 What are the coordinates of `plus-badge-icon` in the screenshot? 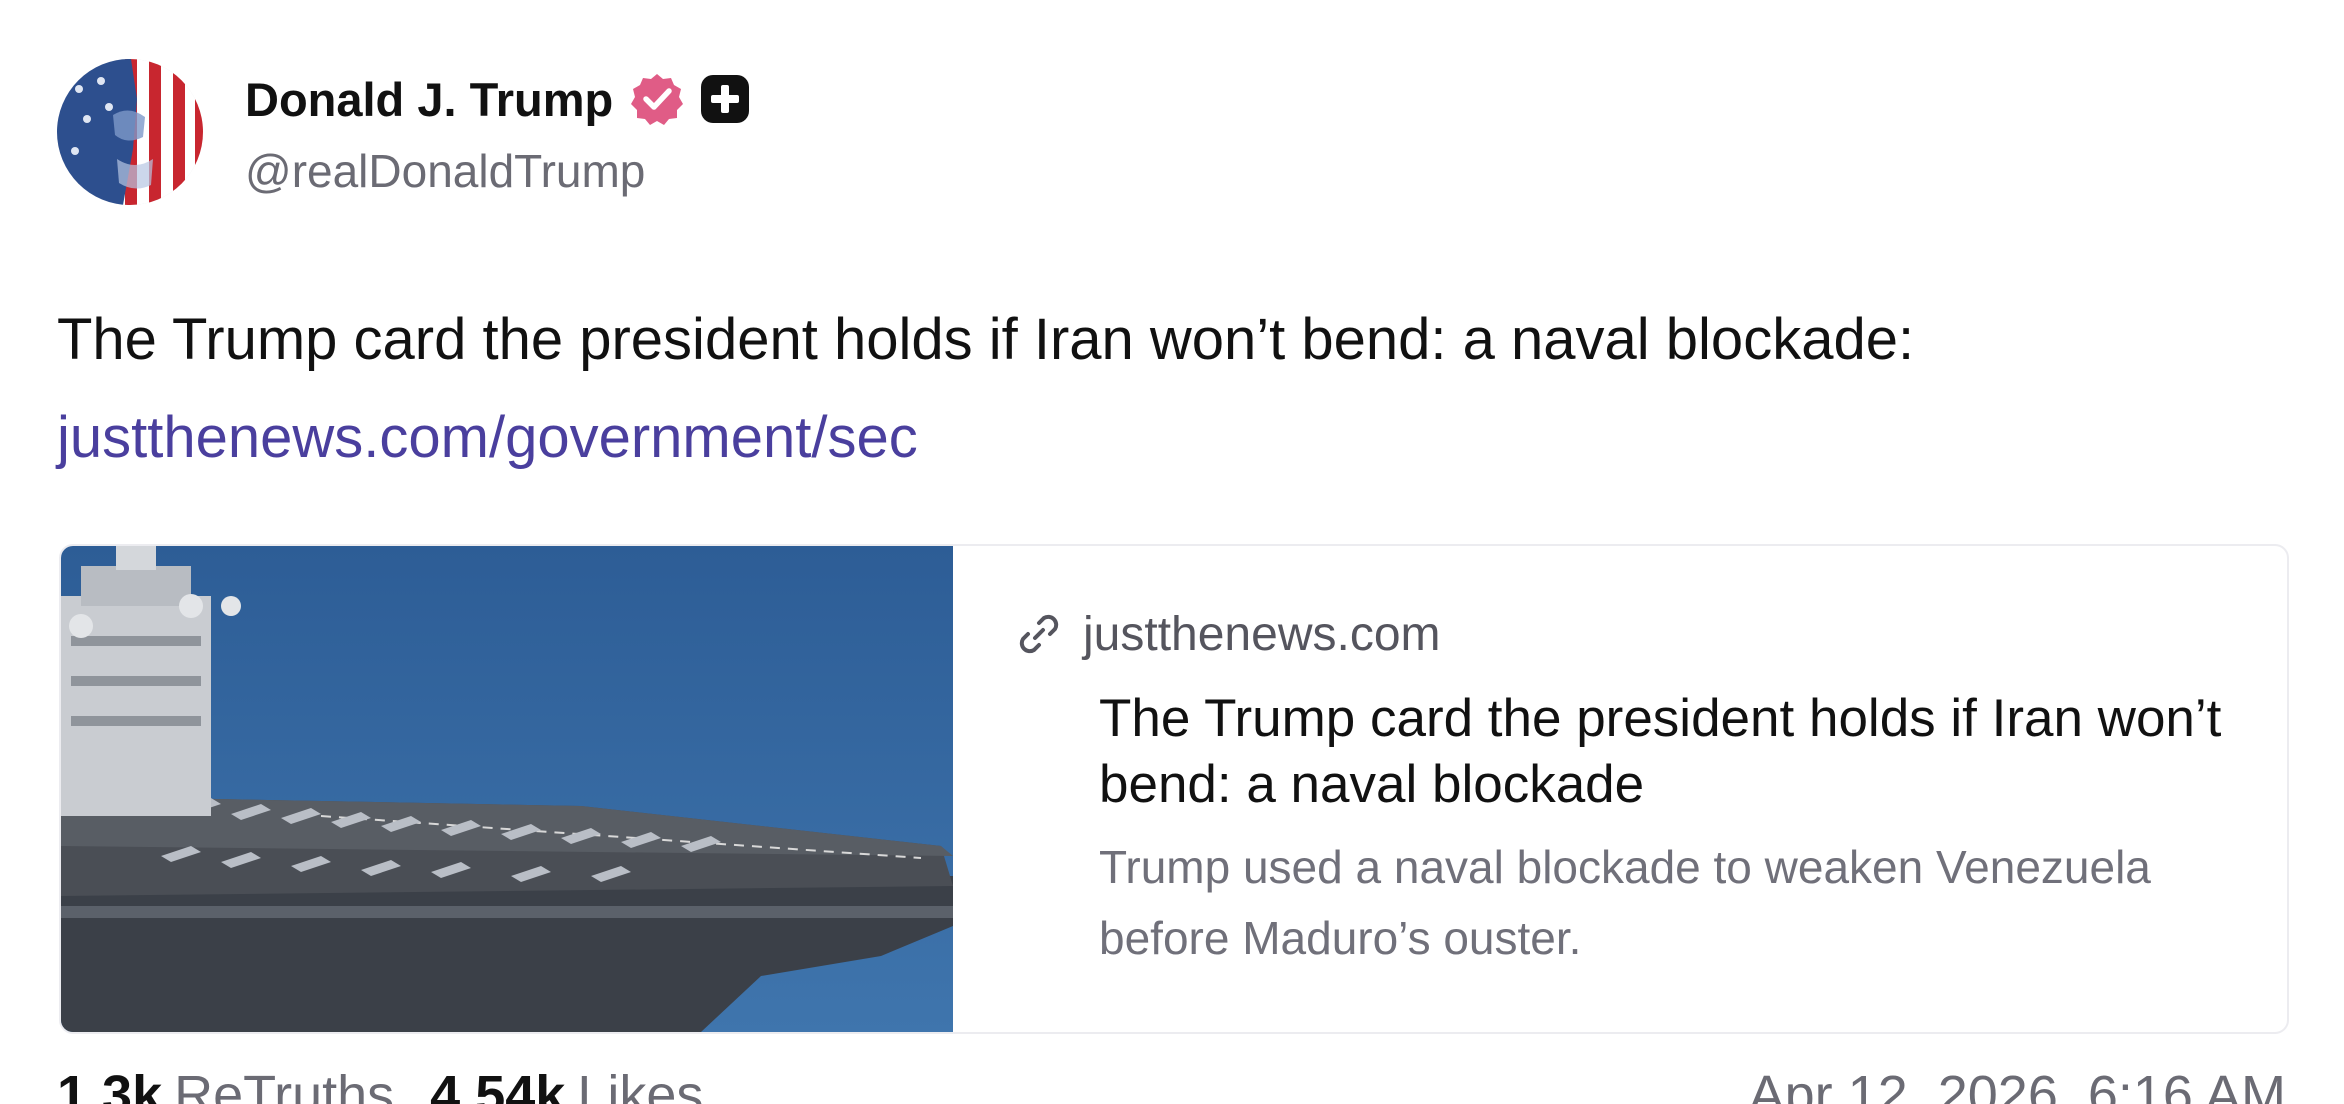 It's located at (725, 99).